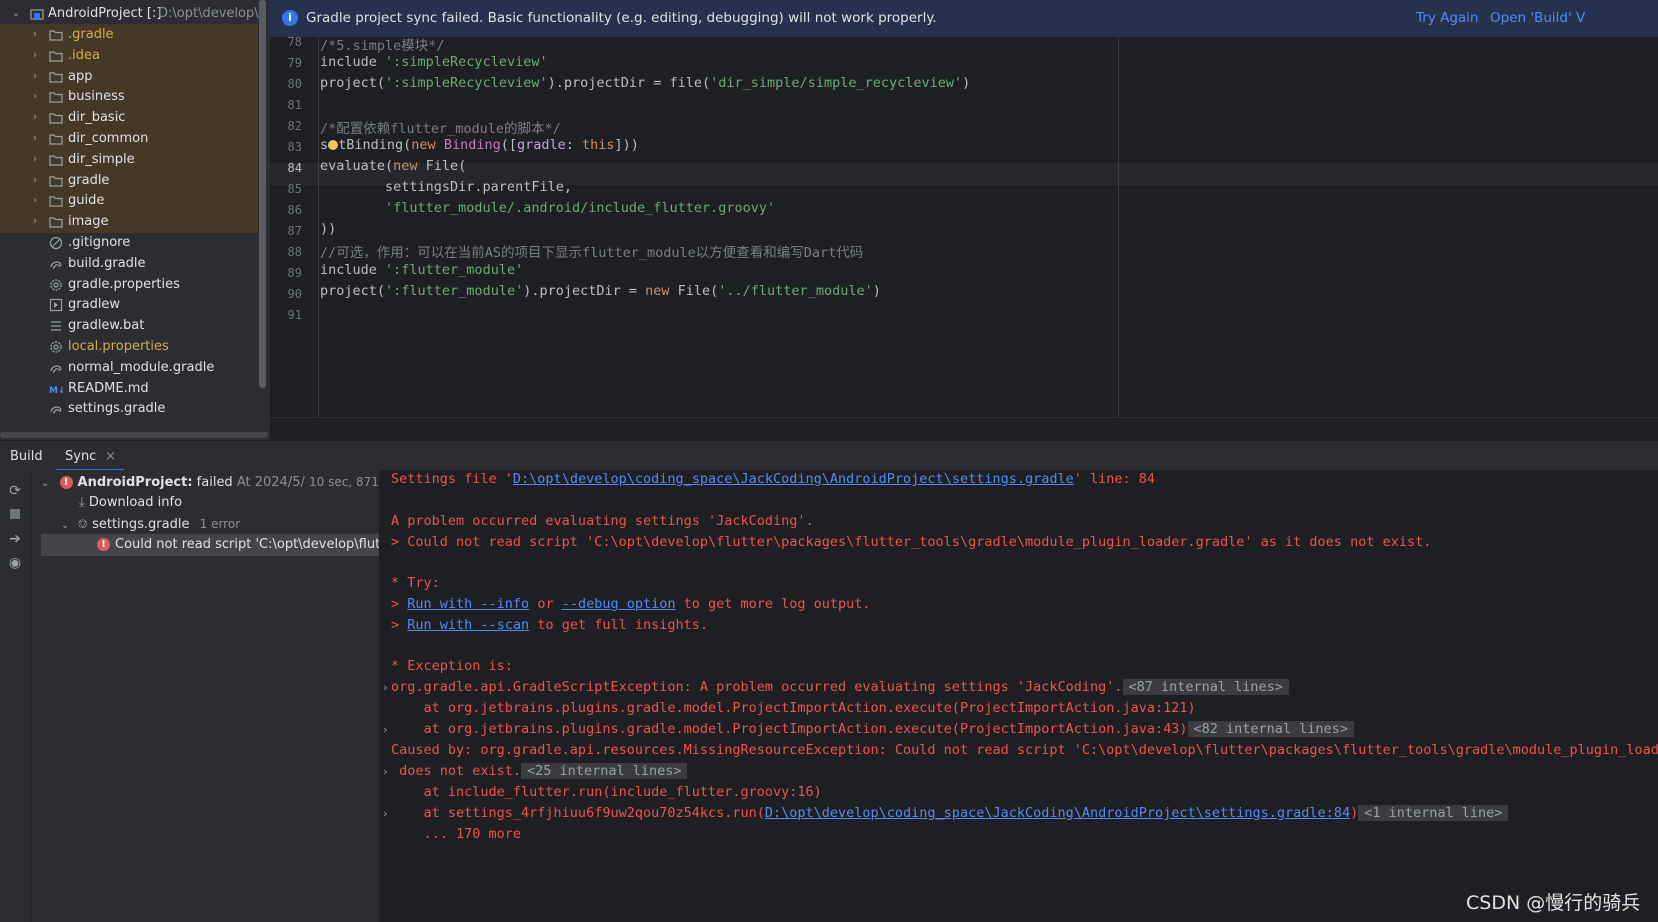 This screenshot has height=922, width=1658. Describe the element at coordinates (129, 285) in the screenshot. I see `project-tree-item: gradle.properties` at that location.